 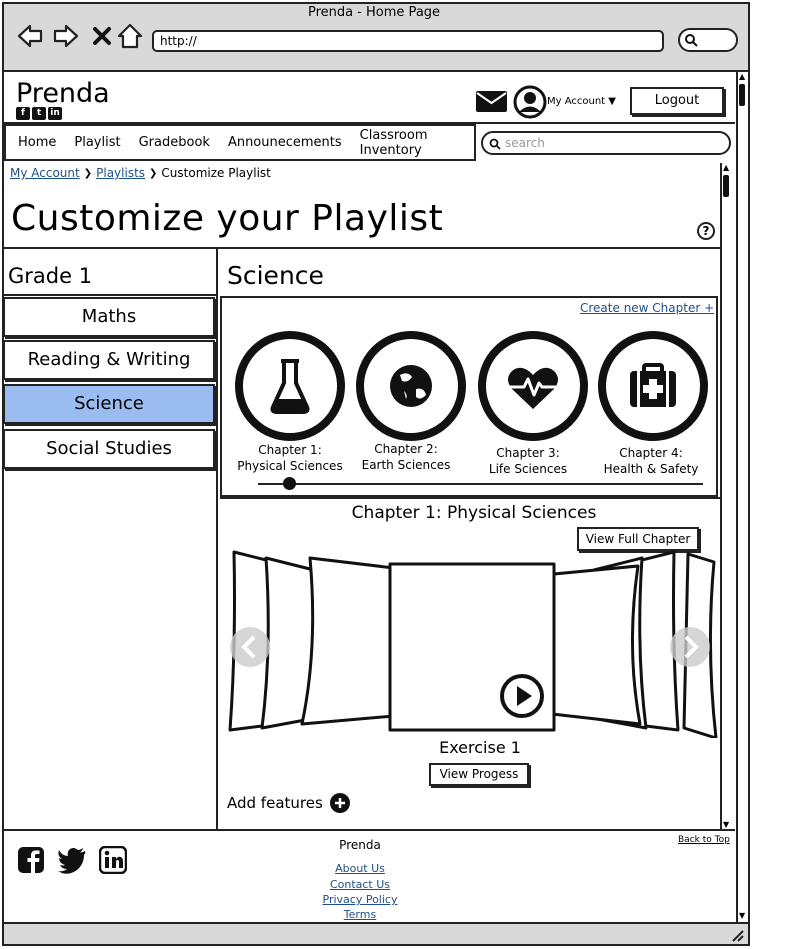 I want to click on chapter-2-number: Chapter 2:, so click(x=406, y=449).